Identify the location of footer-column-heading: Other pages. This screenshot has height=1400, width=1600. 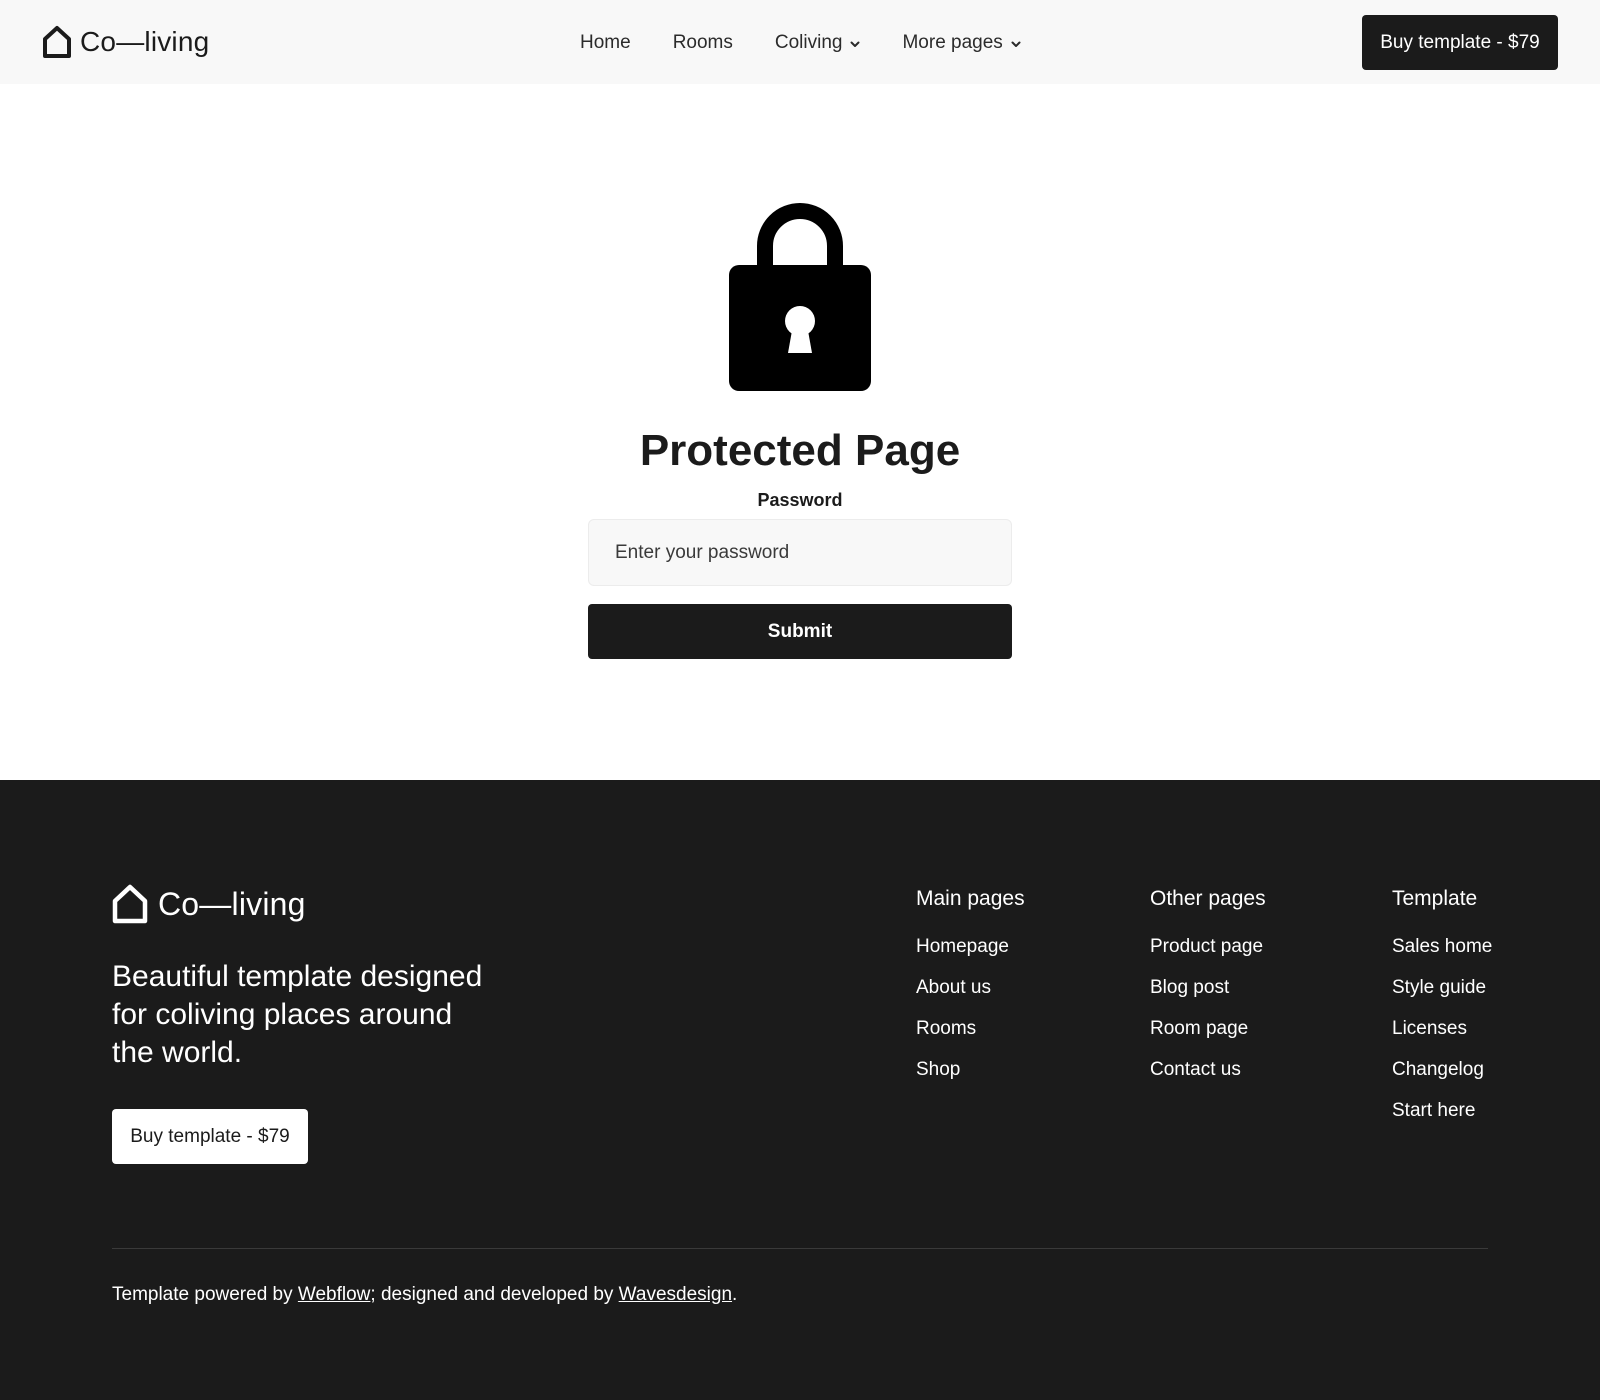
(1208, 898).